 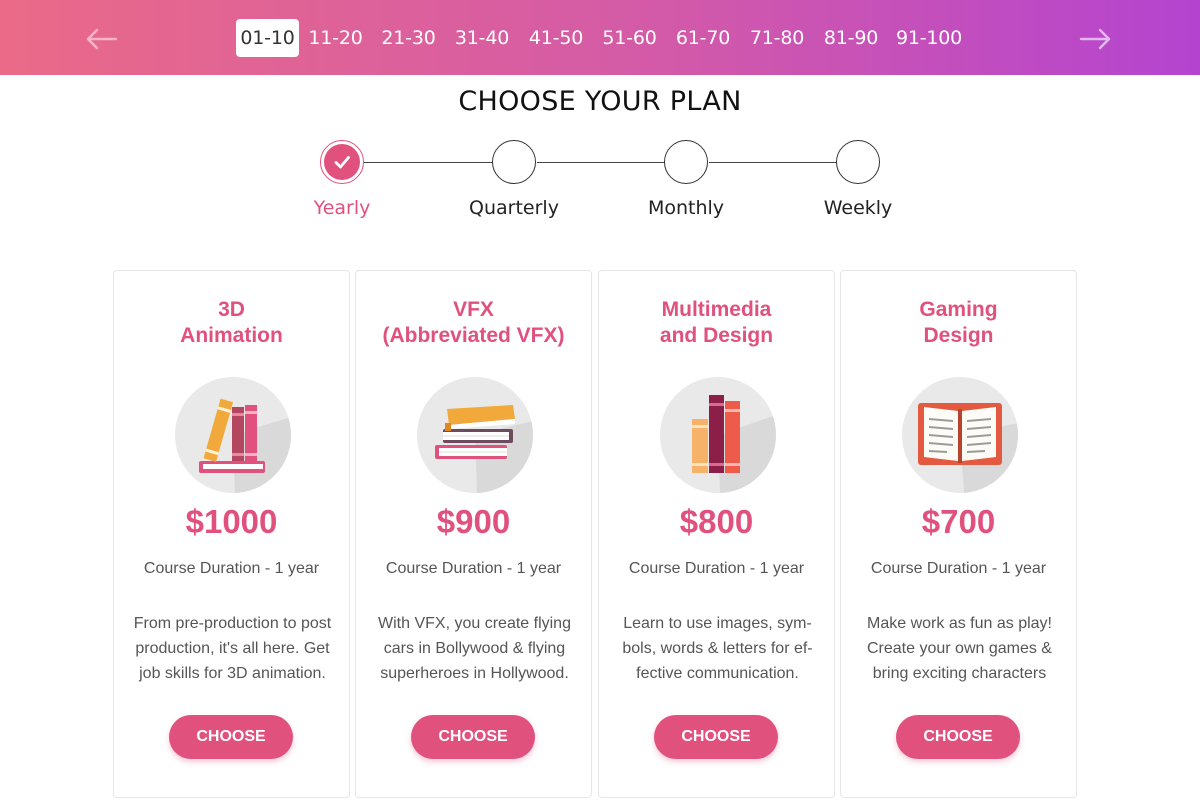 What do you see at coordinates (342, 208) in the screenshot?
I see `step-label-yearly: Yearly` at bounding box center [342, 208].